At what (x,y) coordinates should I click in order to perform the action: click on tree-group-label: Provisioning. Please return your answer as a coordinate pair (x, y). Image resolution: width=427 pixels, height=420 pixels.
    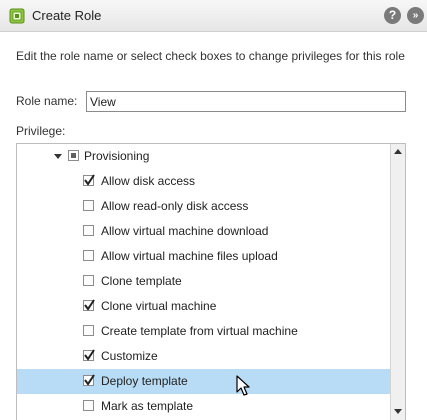
    Looking at the image, I should click on (117, 156).